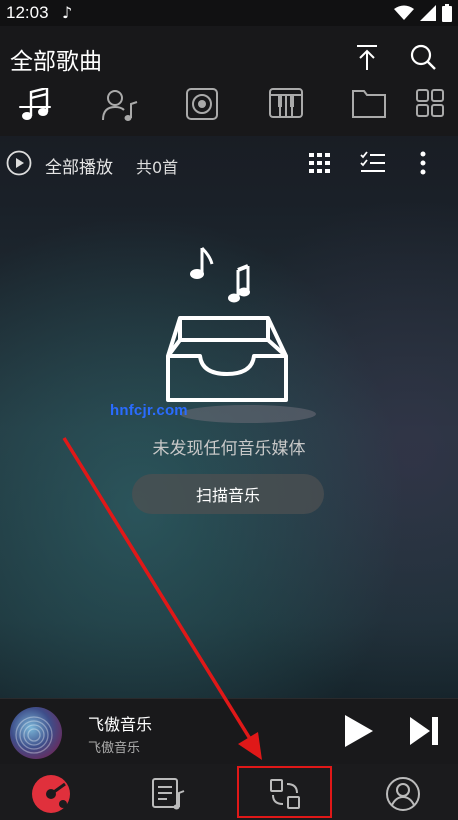 The image size is (458, 820). I want to click on highlight-box, so click(284, 792).